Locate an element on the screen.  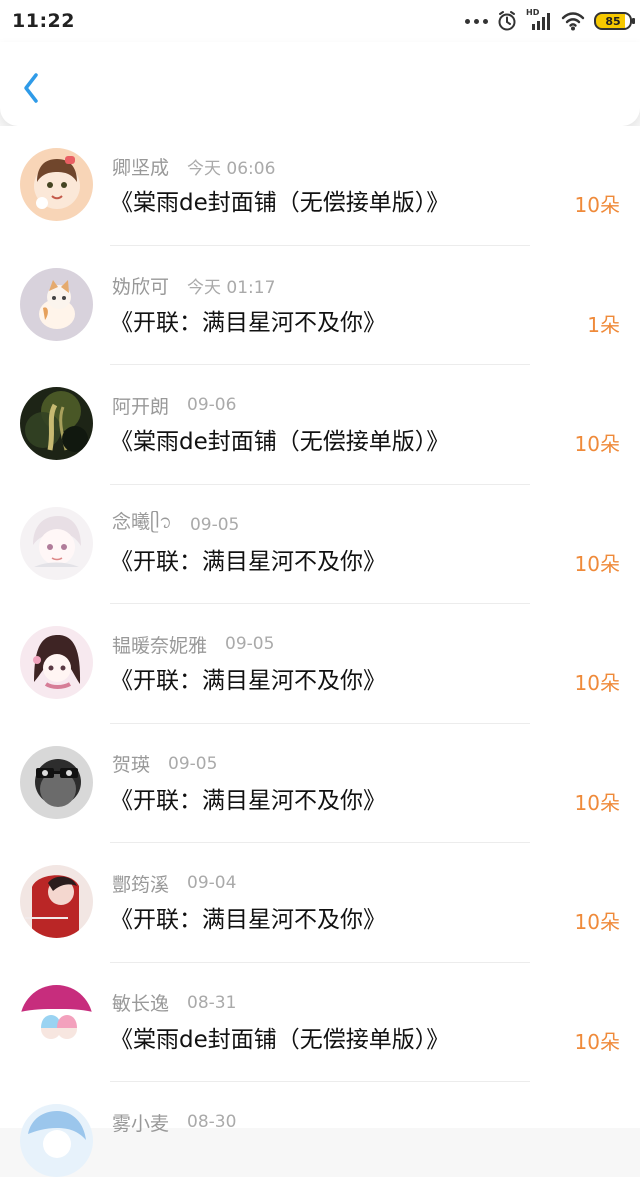
list-item: 妫欣可 今天 01:17 《开联：满目星河不及你》 1朵 is located at coordinates (320, 305).